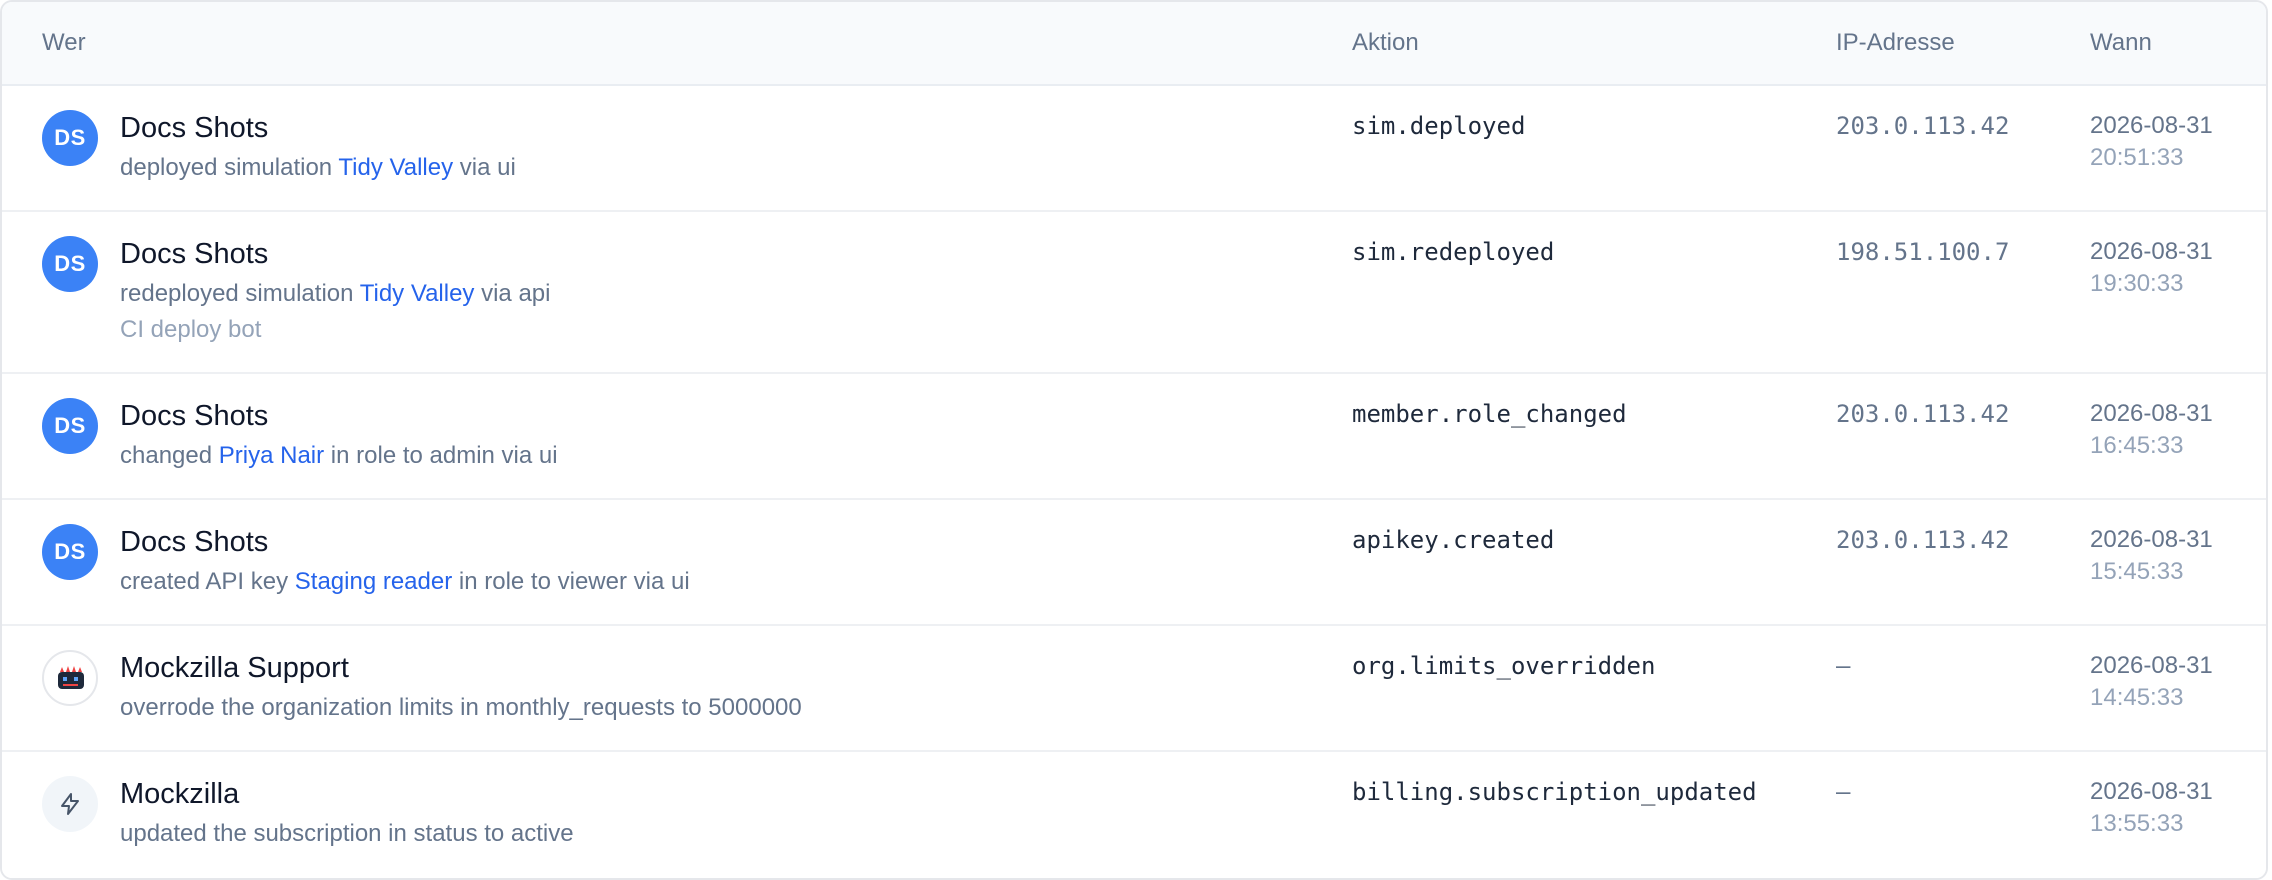 This screenshot has height=880, width=2272. I want to click on description-text: in role to viewer via ui, so click(571, 581).